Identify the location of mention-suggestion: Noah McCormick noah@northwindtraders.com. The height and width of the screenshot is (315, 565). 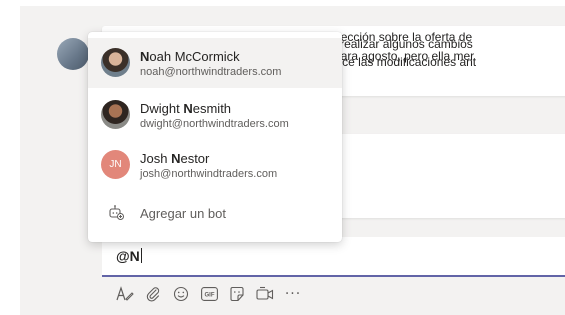
(215, 63).